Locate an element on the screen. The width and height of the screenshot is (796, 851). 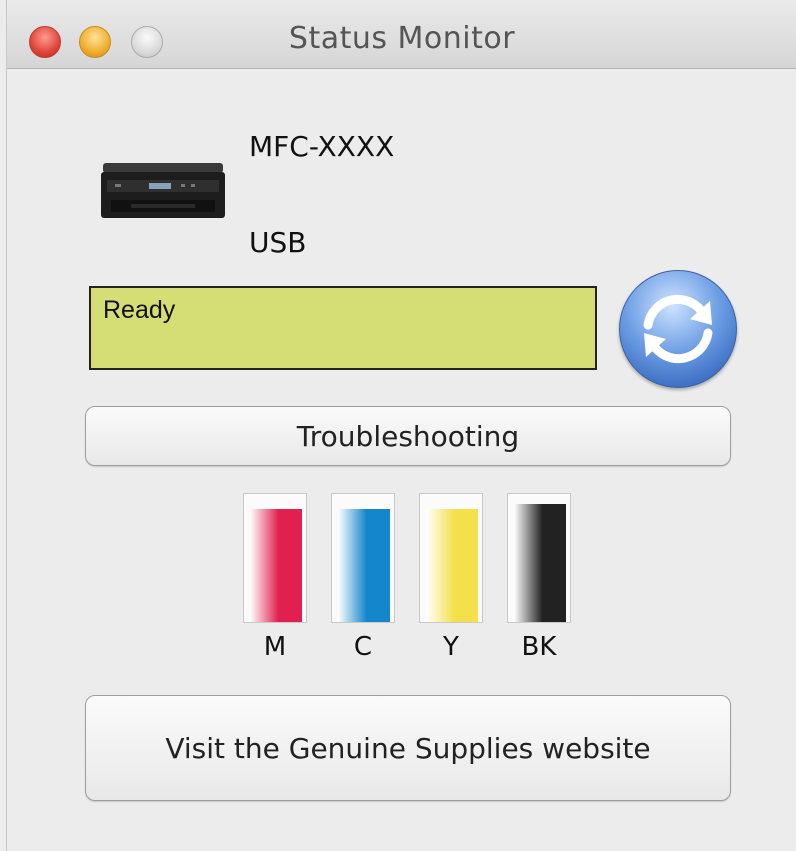
ink-label-c: C is located at coordinates (363, 647).